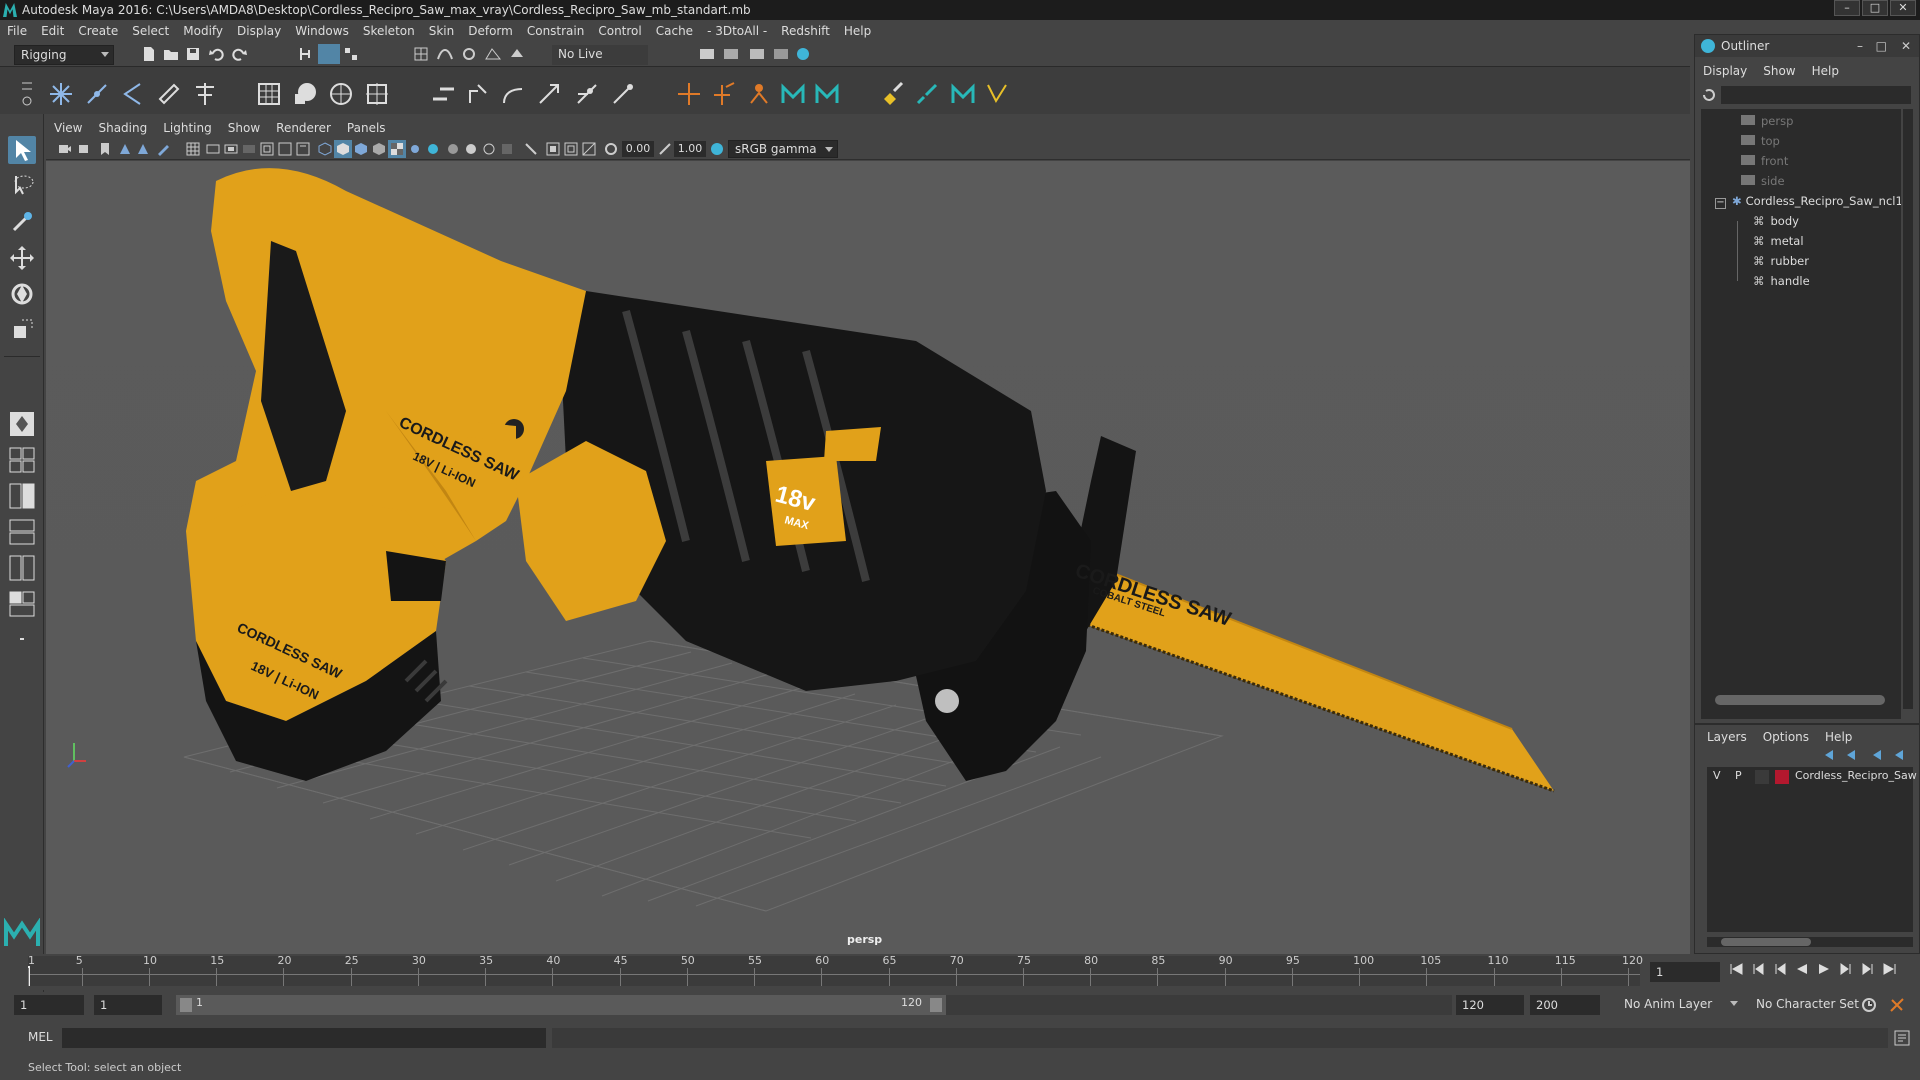  I want to click on select-tool, so click(22, 150).